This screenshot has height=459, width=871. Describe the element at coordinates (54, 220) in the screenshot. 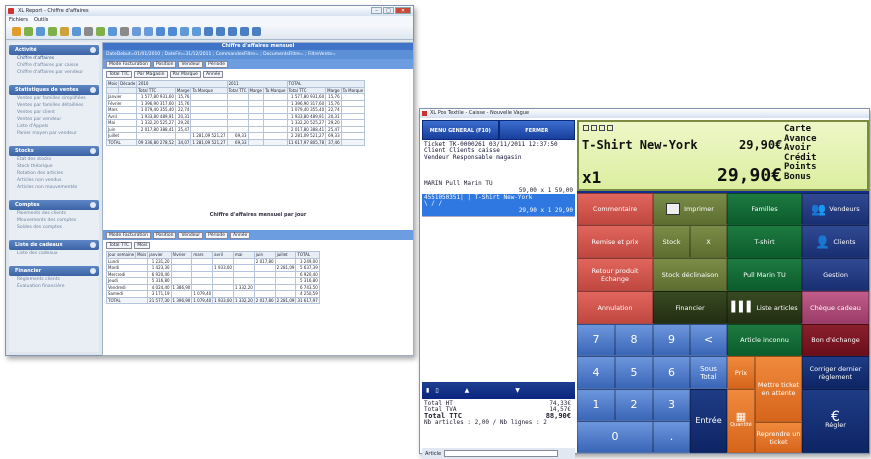

I see `sidebar-item: Mouvements des comptes` at that location.